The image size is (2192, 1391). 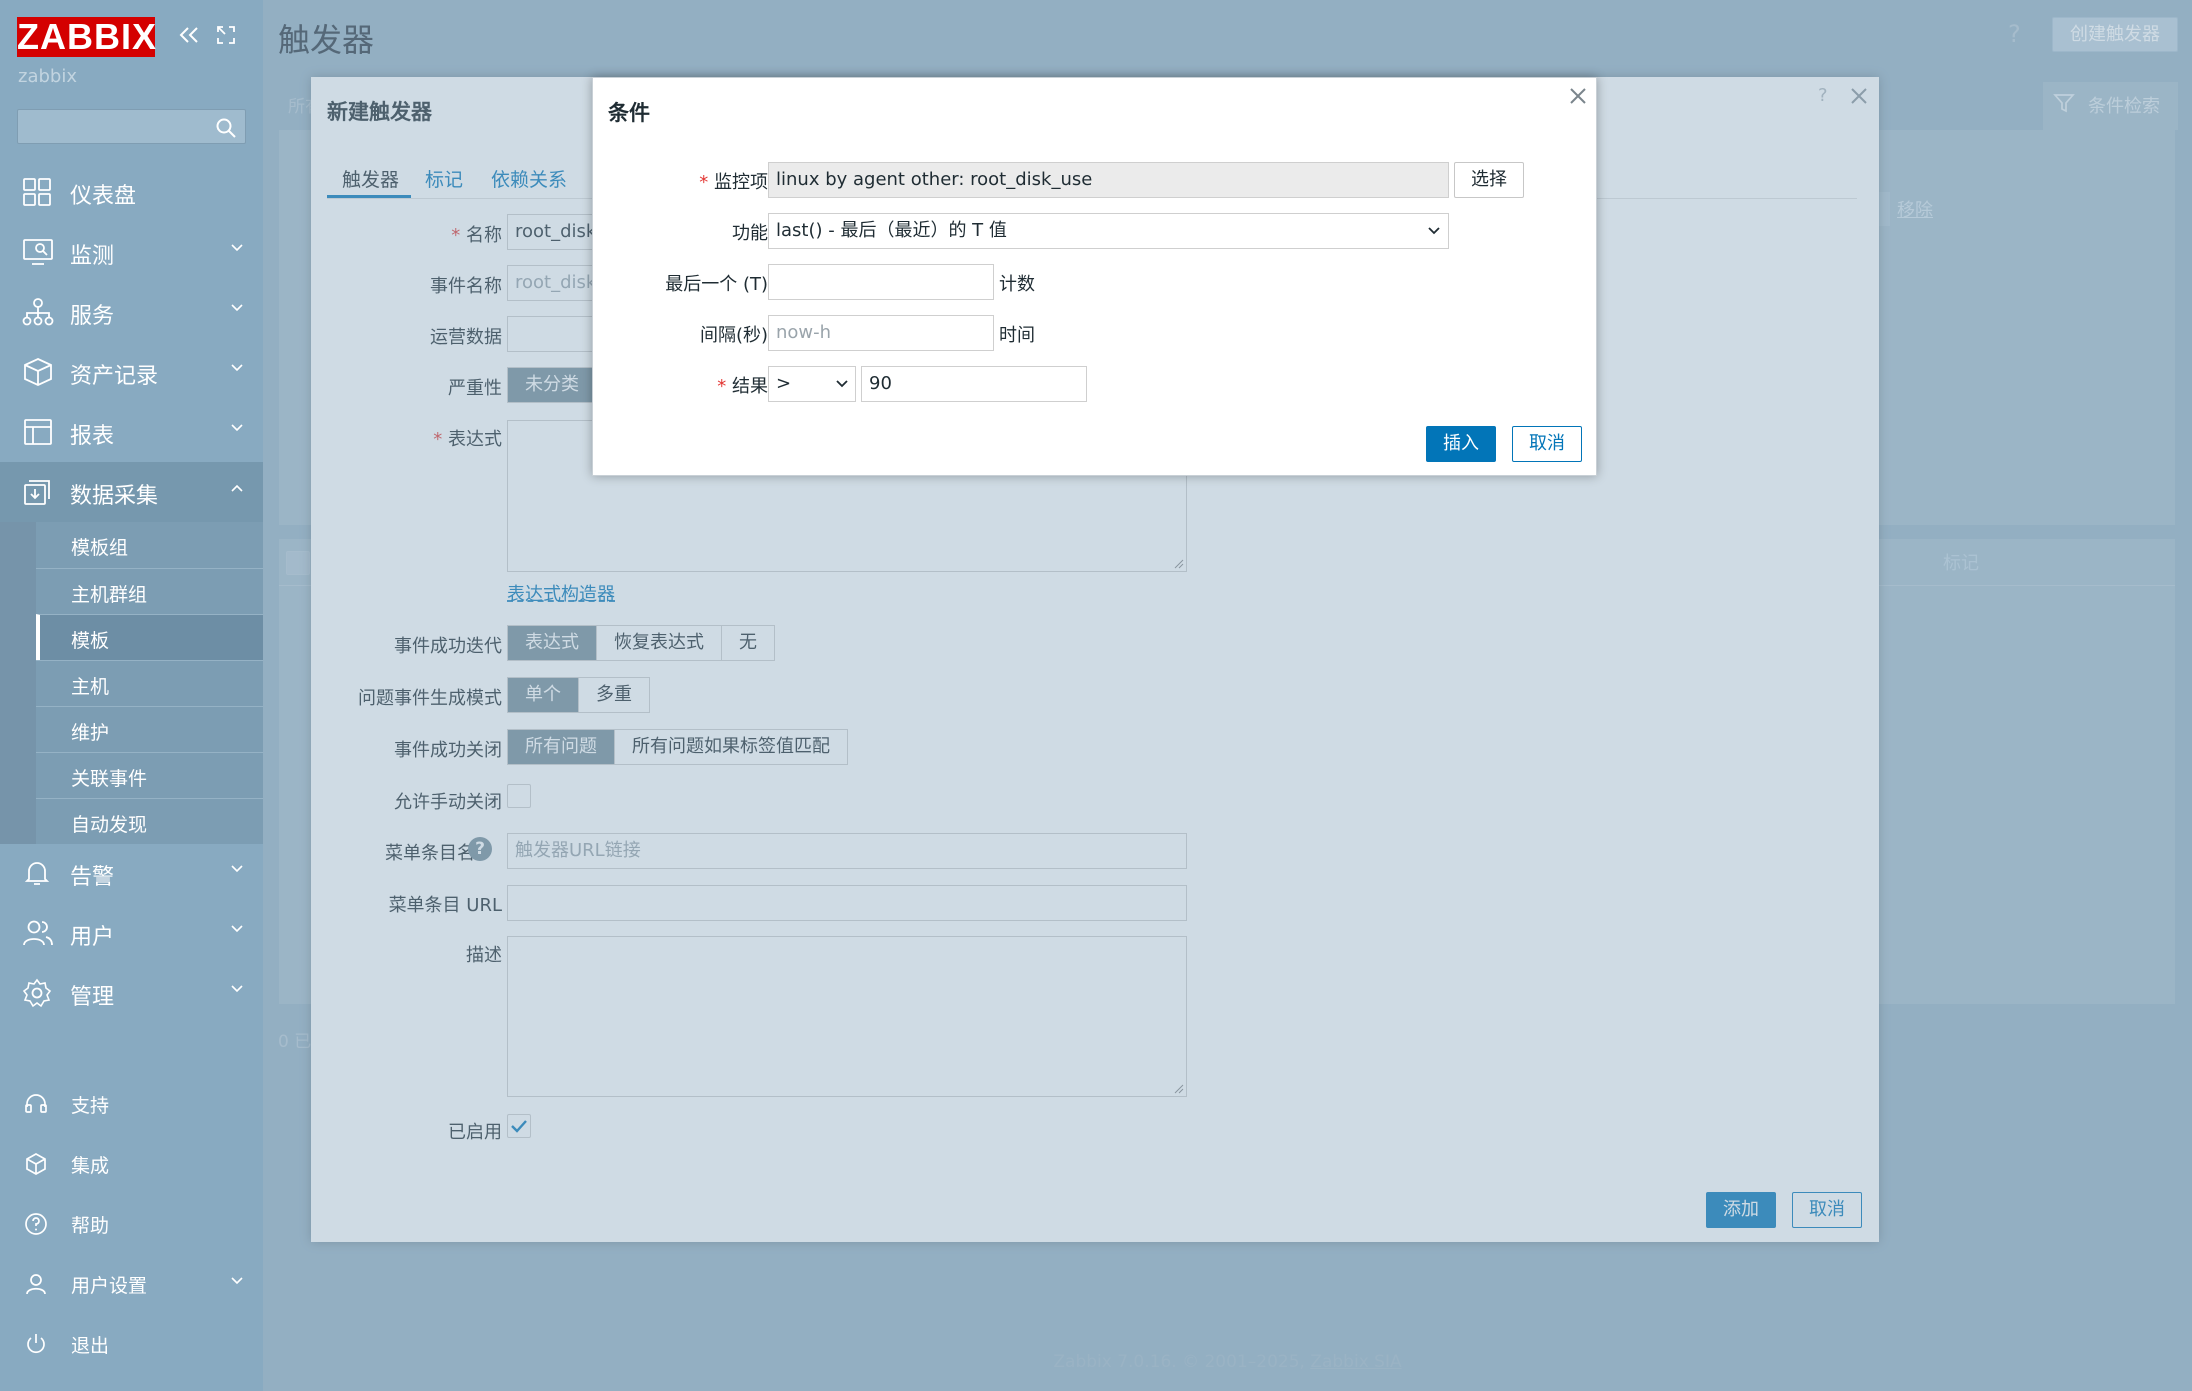 I want to click on menu-label: 用户设置, so click(x=109, y=1286).